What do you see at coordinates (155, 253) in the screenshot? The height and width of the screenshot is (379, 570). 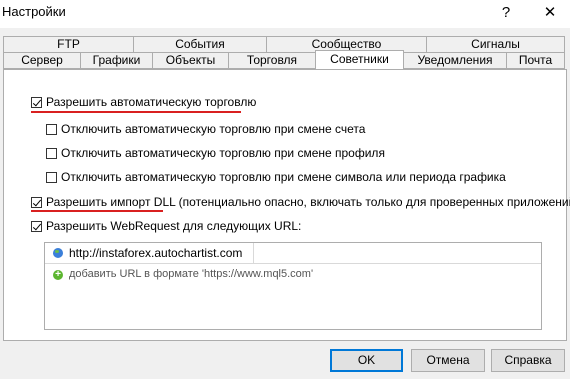 I see `url-entry: http://instaforex.autochartist.com` at bounding box center [155, 253].